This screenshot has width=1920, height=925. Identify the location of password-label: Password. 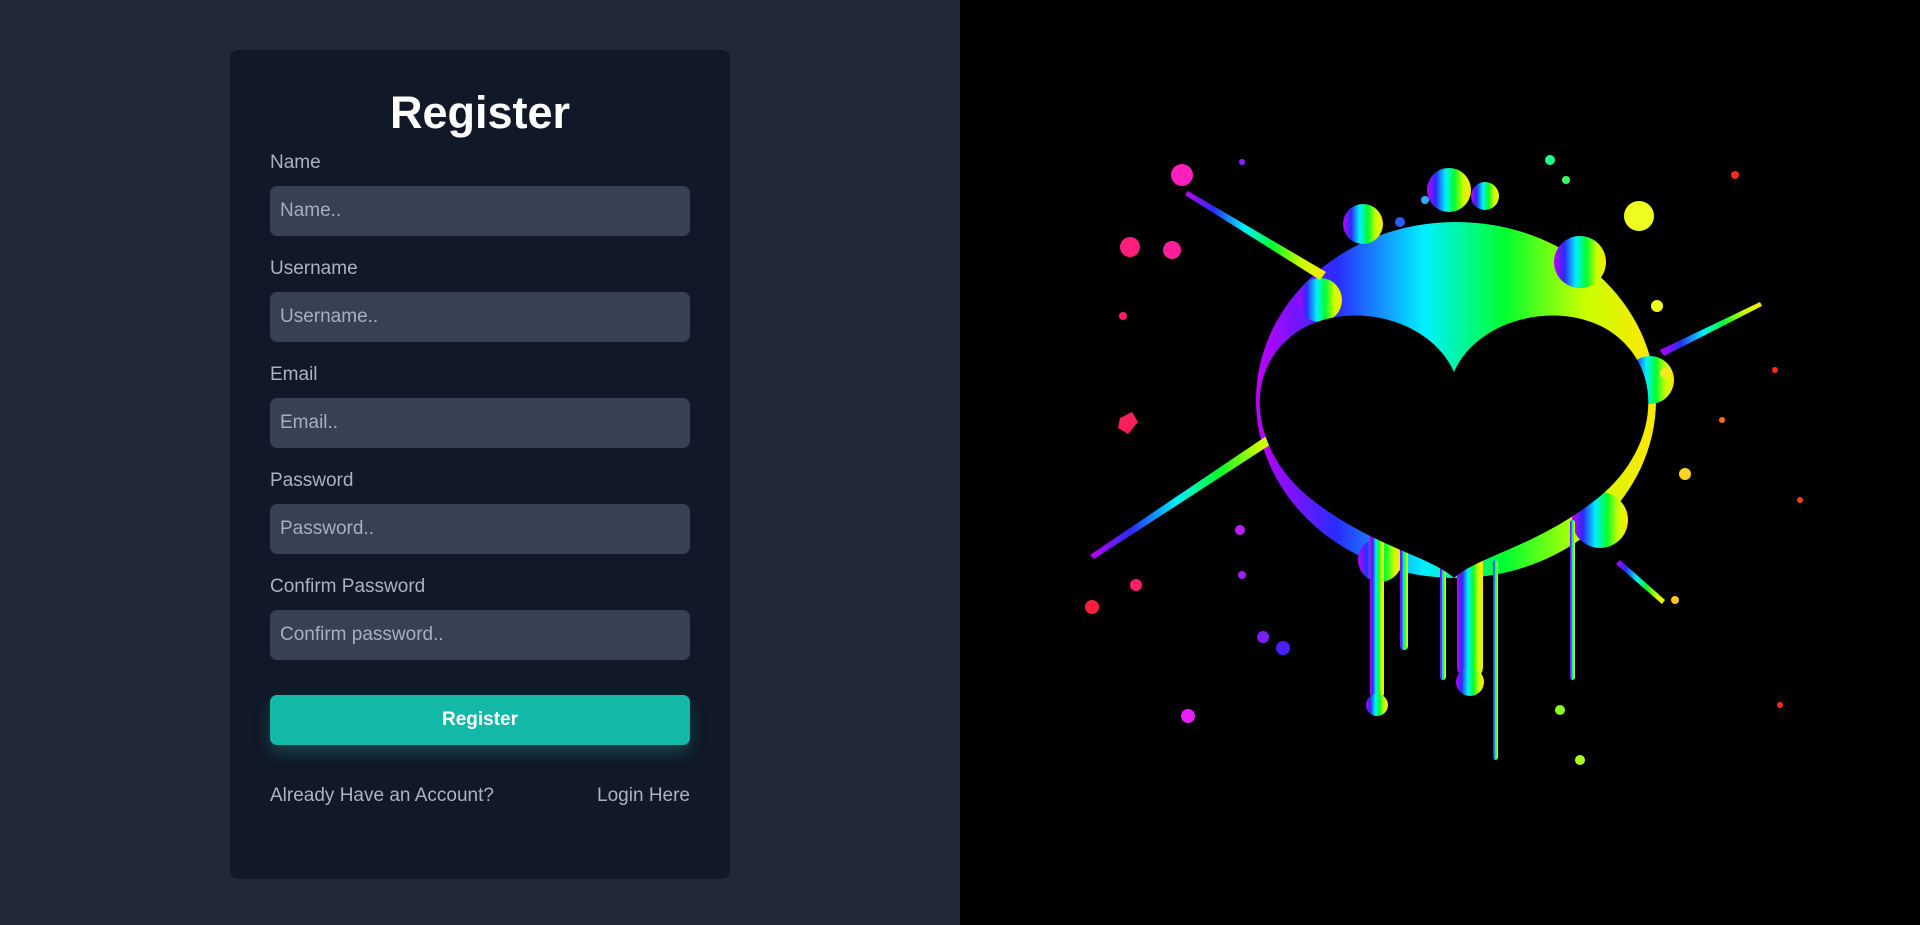
(312, 480).